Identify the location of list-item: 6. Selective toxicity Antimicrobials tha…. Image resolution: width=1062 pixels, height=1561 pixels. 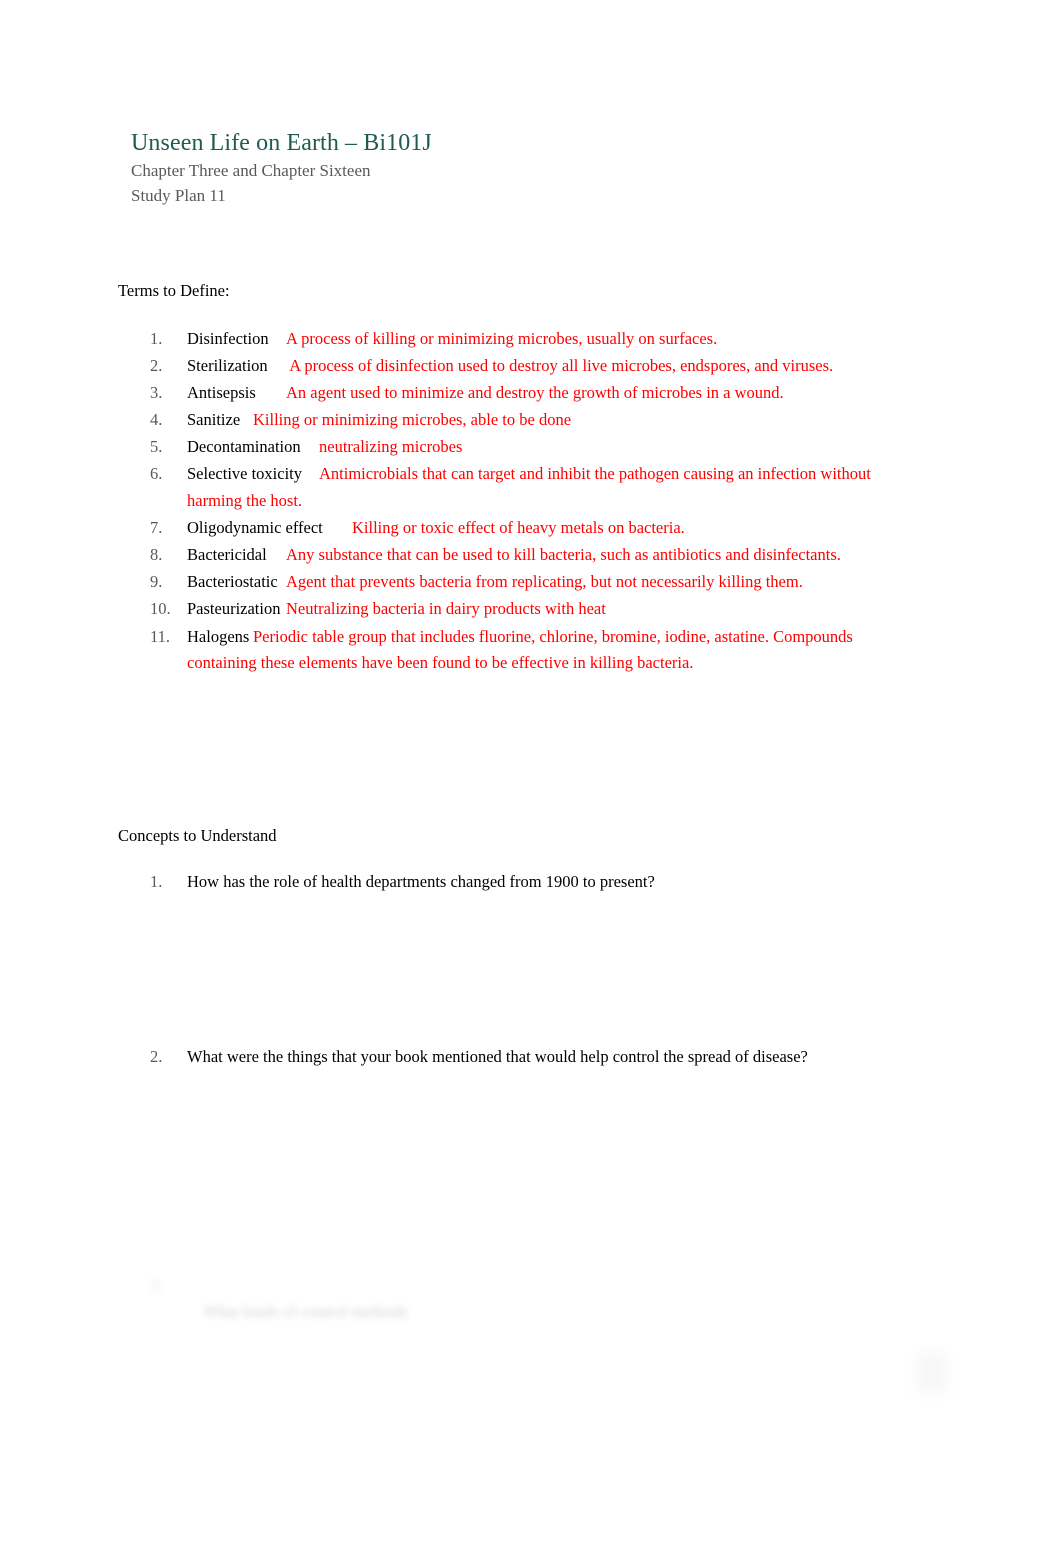
(498, 487).